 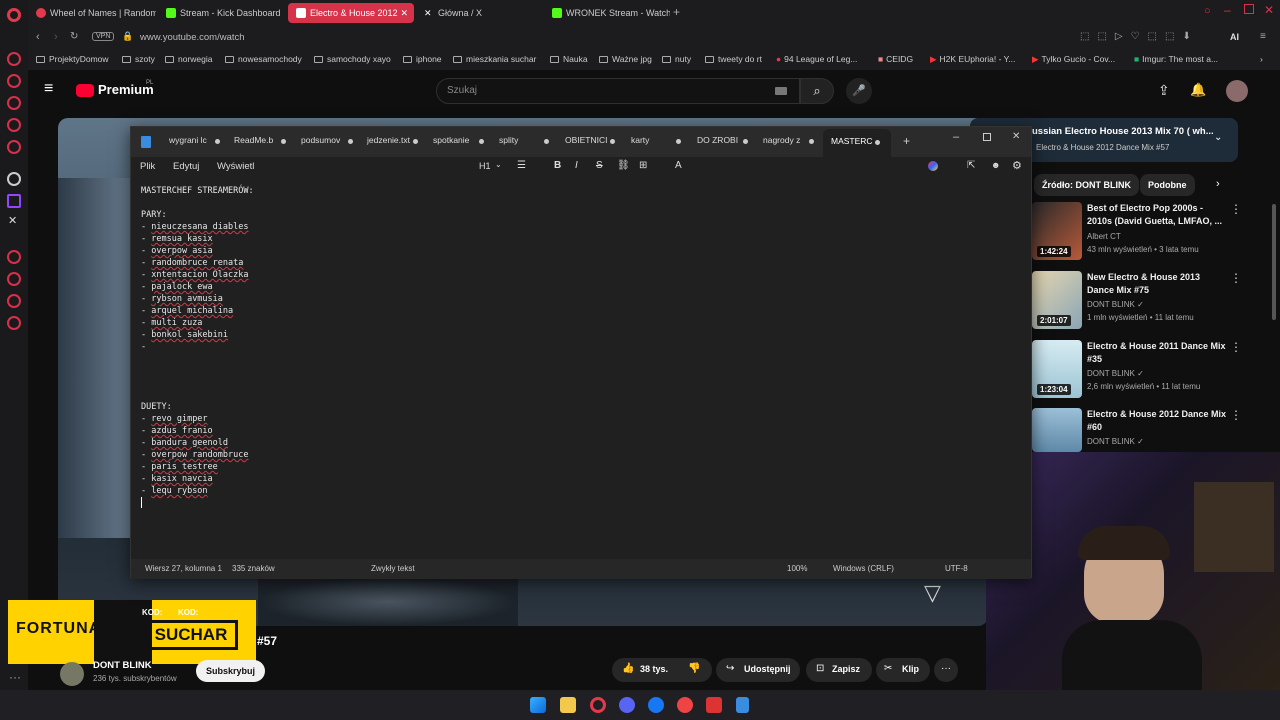 What do you see at coordinates (895, 59) in the screenshot?
I see `bookmark-ceidg: ■ CEIDG` at bounding box center [895, 59].